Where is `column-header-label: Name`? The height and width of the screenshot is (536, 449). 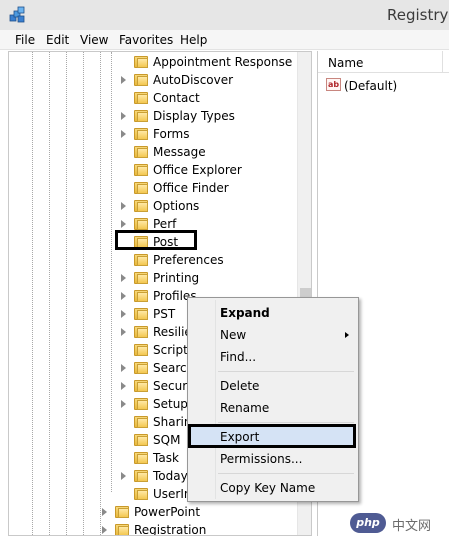
column-header-label: Name is located at coordinates (346, 63).